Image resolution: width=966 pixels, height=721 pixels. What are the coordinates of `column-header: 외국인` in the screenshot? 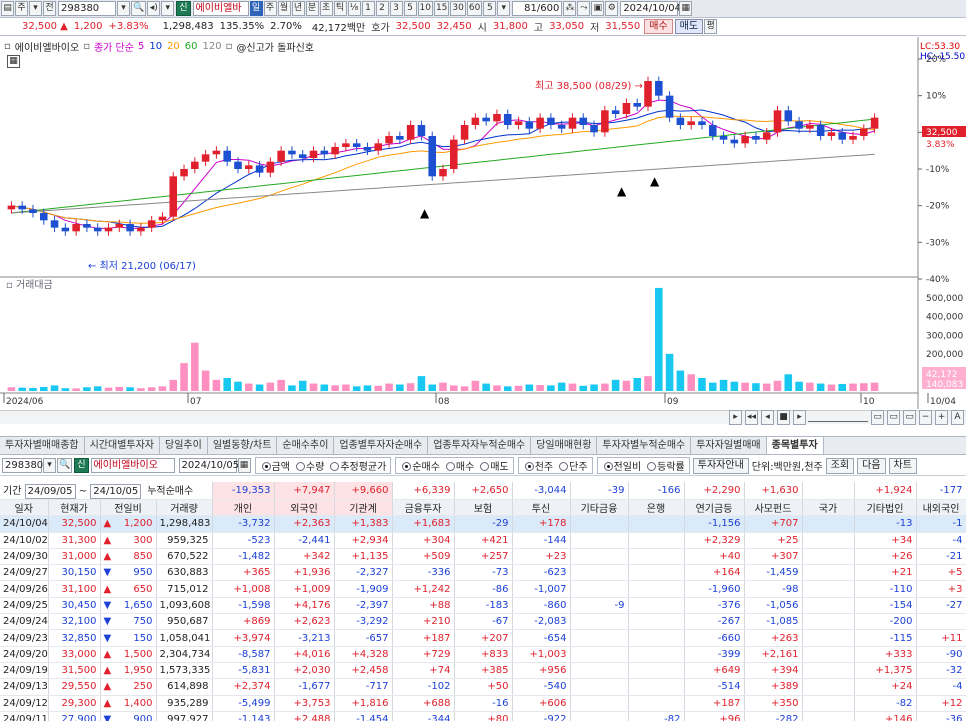 It's located at (304, 508).